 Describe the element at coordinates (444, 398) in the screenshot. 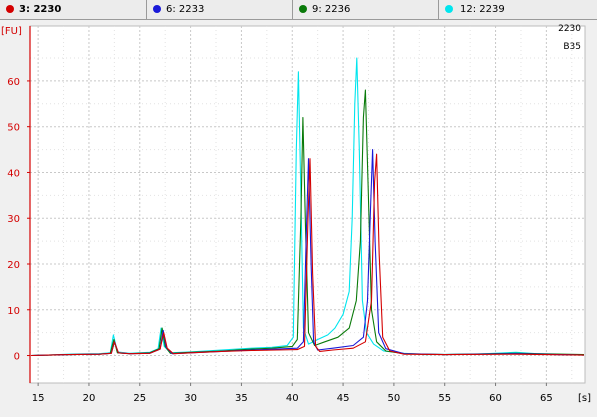

I see `x-tick-label: 55` at that location.